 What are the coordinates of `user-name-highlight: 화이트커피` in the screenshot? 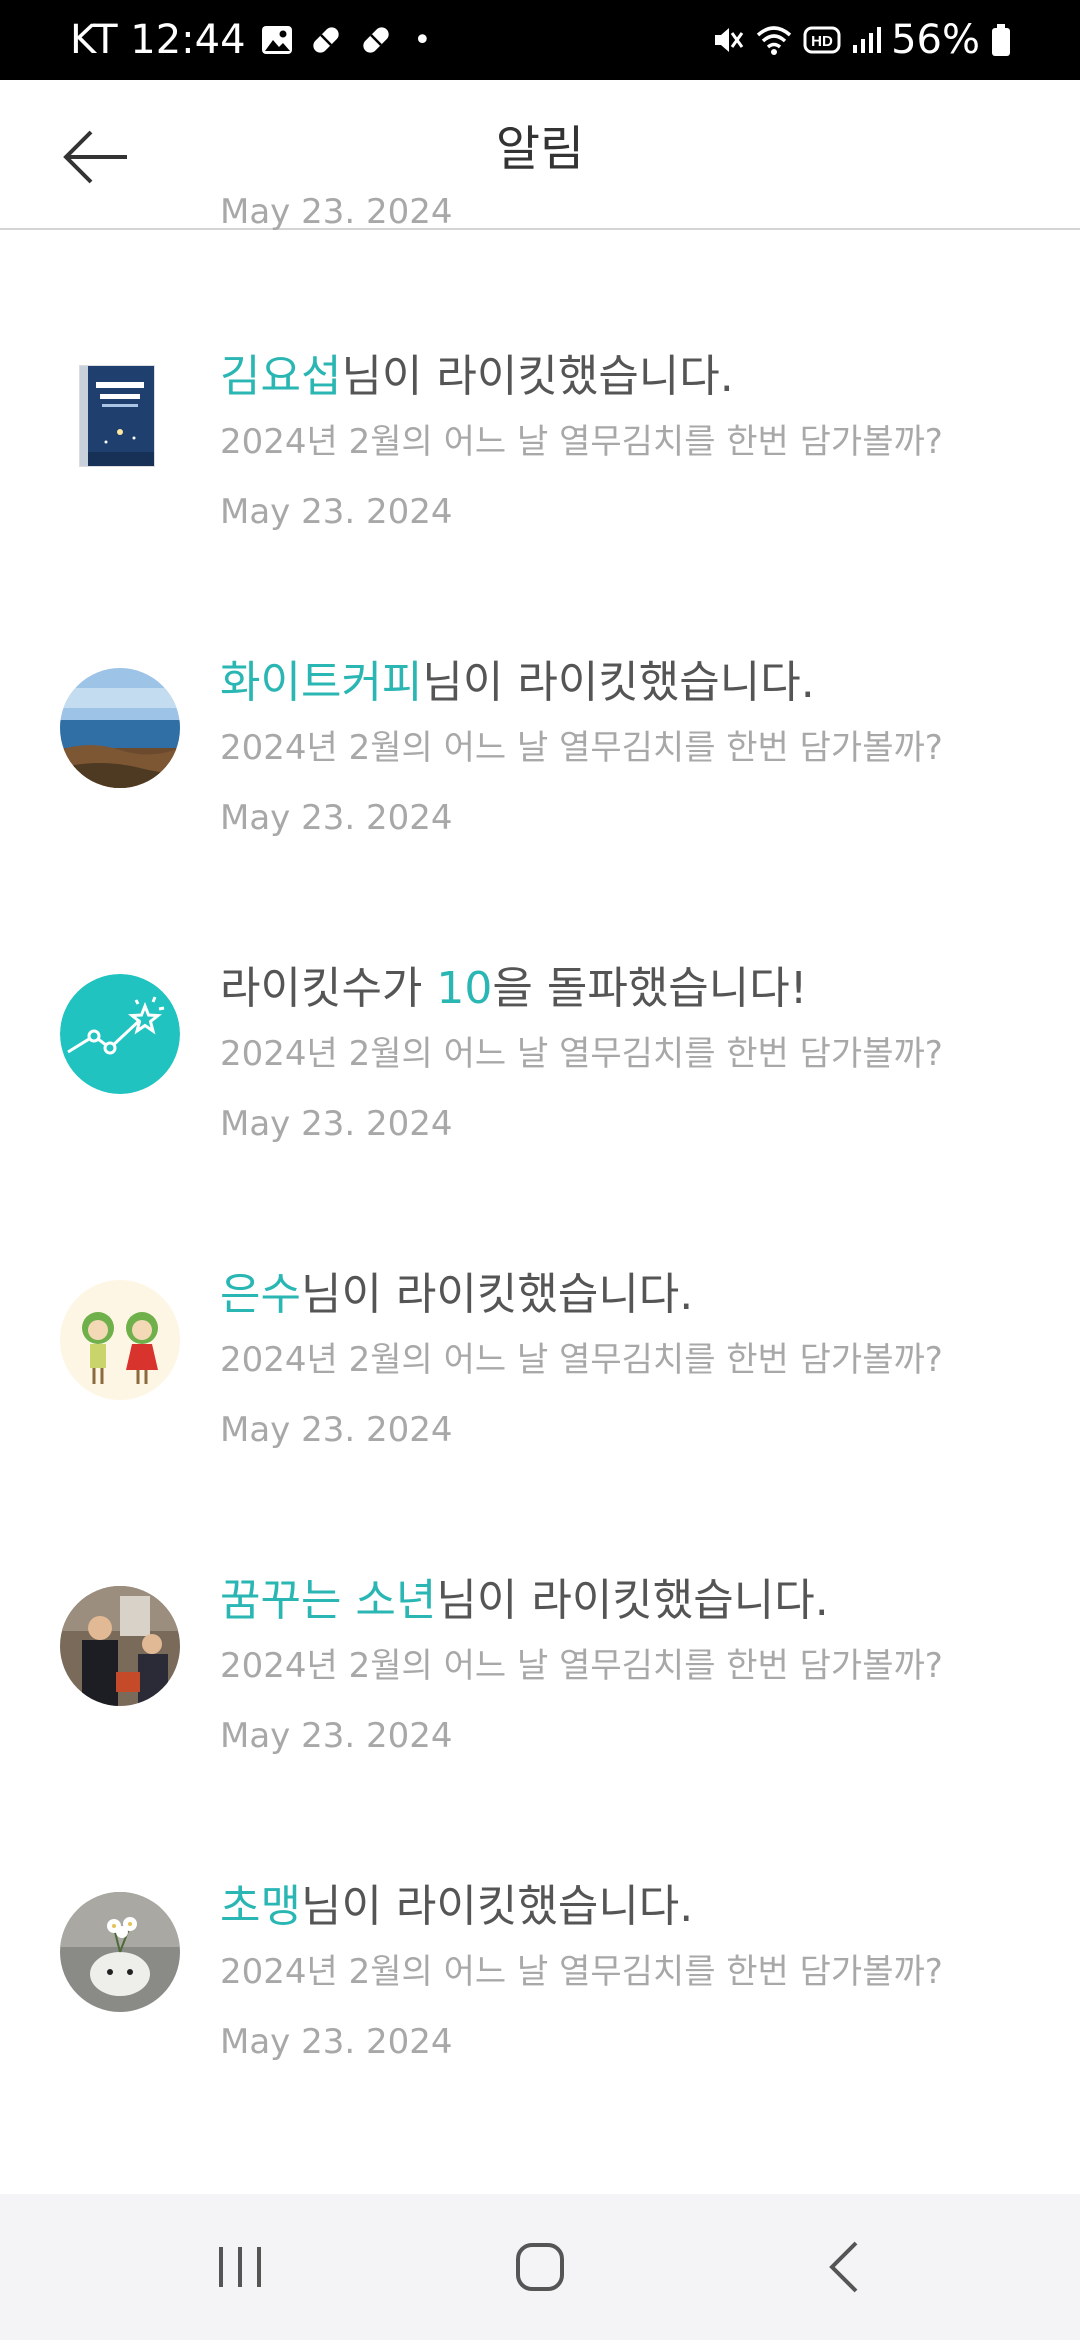 It's located at (321, 682).